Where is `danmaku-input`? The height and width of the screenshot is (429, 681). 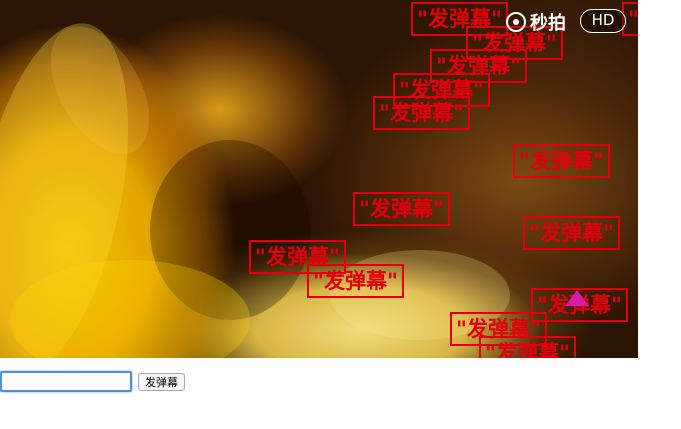
danmaku-input is located at coordinates (66, 381).